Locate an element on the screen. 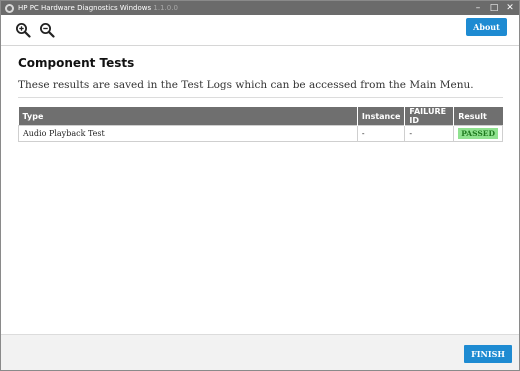 The height and width of the screenshot is (371, 520). cell-type: Audio Playback Test is located at coordinates (188, 133).